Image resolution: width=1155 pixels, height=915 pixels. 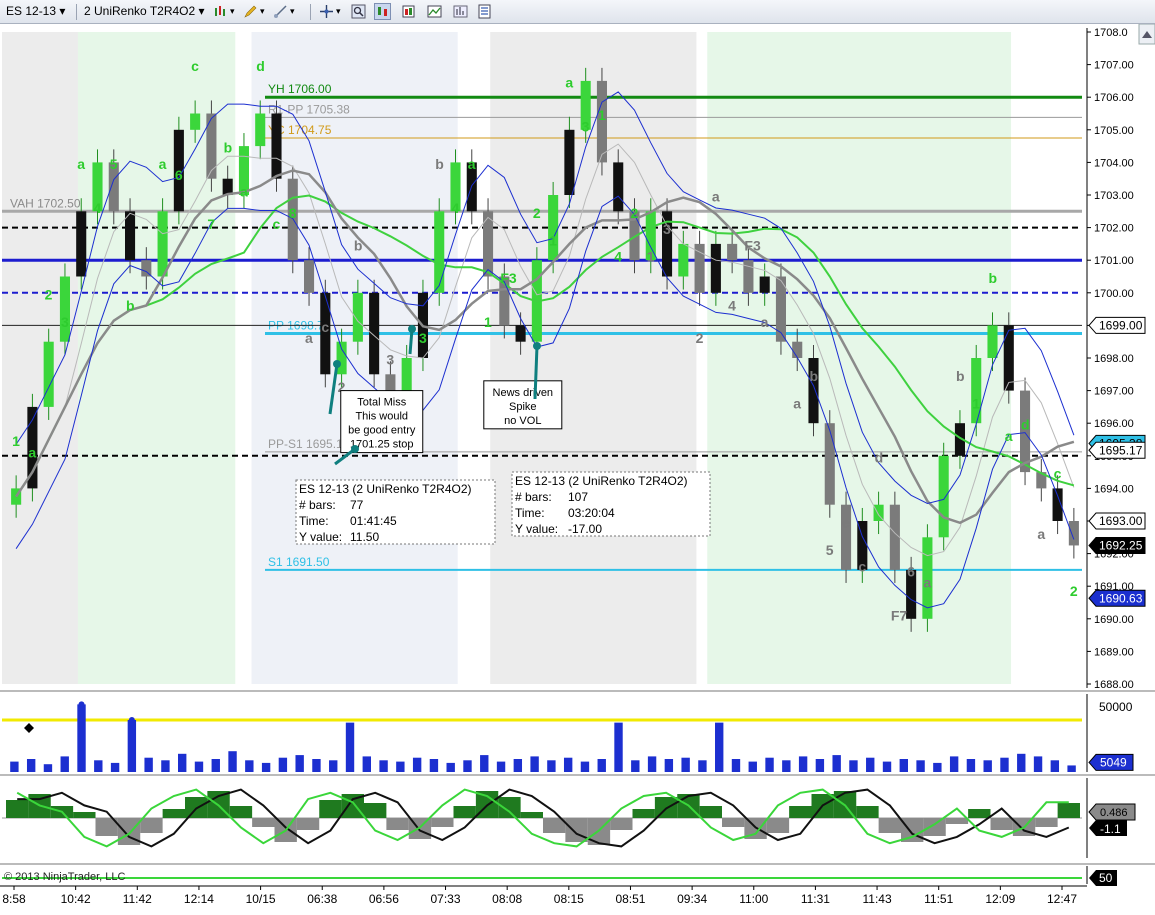 What do you see at coordinates (1113, 762) in the screenshot?
I see `volume-last-label: 5049` at bounding box center [1113, 762].